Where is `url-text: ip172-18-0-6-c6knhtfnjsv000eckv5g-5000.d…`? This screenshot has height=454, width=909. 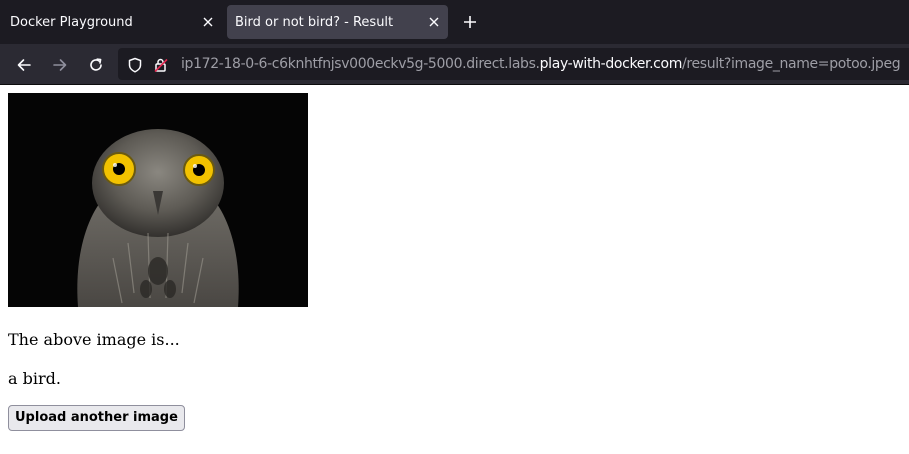
url-text: ip172-18-0-6-c6knhtfnjsv000eckv5g-5000.d… is located at coordinates (541, 64).